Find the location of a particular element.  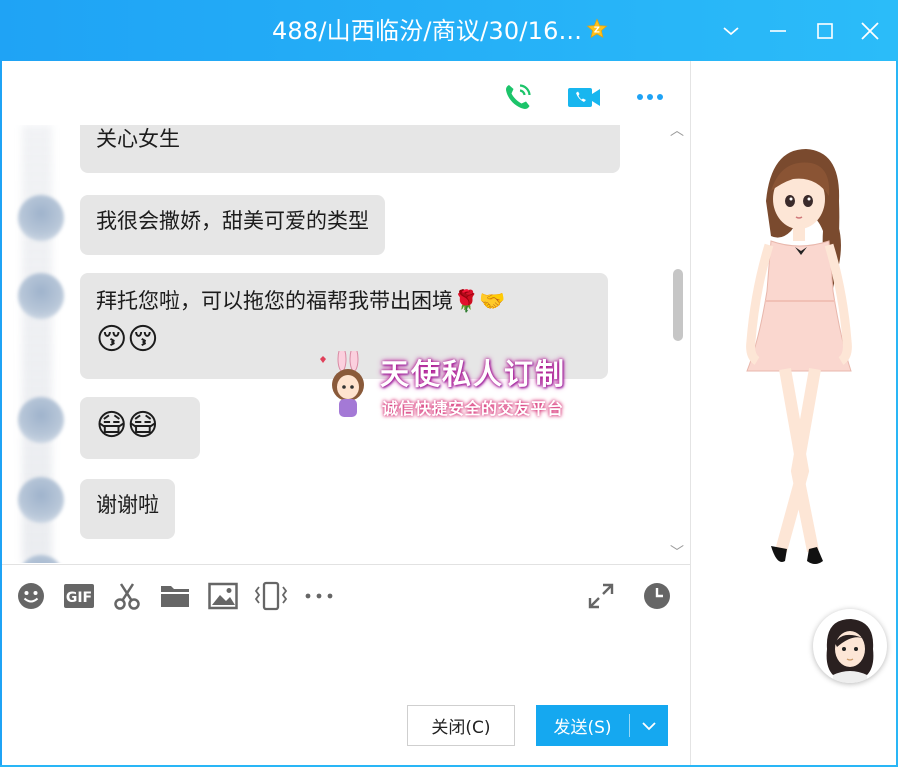

video-call-icon is located at coordinates (584, 97).